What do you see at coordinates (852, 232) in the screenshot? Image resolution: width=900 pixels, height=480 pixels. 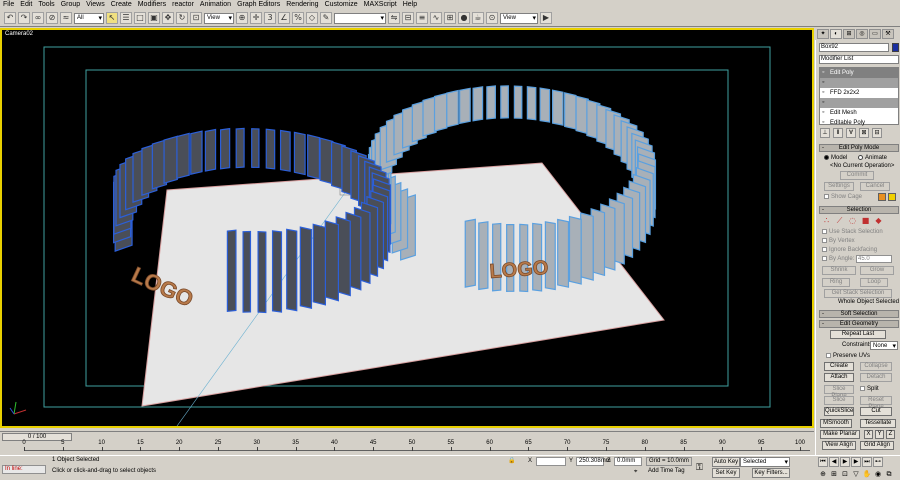 I see `use-stack-selection-checkbox: Use Stack Selection` at bounding box center [852, 232].